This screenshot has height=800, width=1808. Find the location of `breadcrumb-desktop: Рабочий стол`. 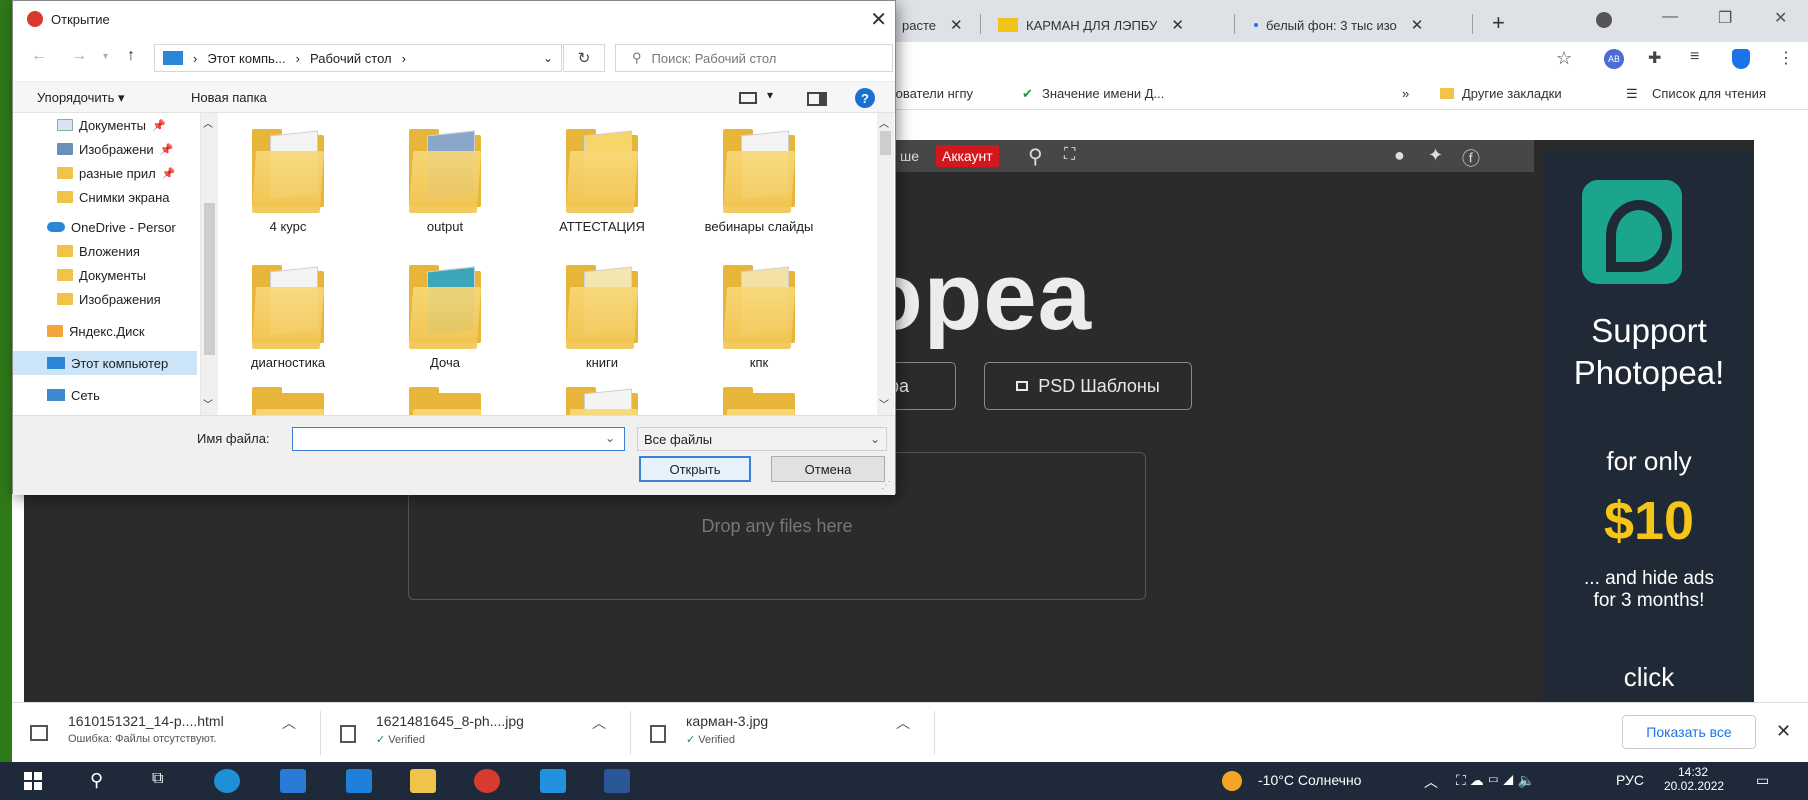

breadcrumb-desktop: Рабочий стол is located at coordinates (351, 58).